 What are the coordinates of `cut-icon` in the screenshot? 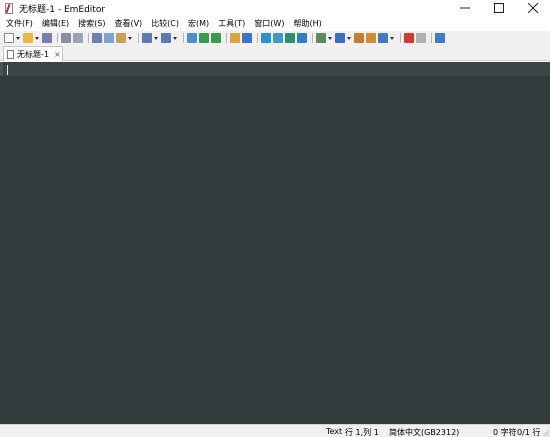 It's located at (97, 38).